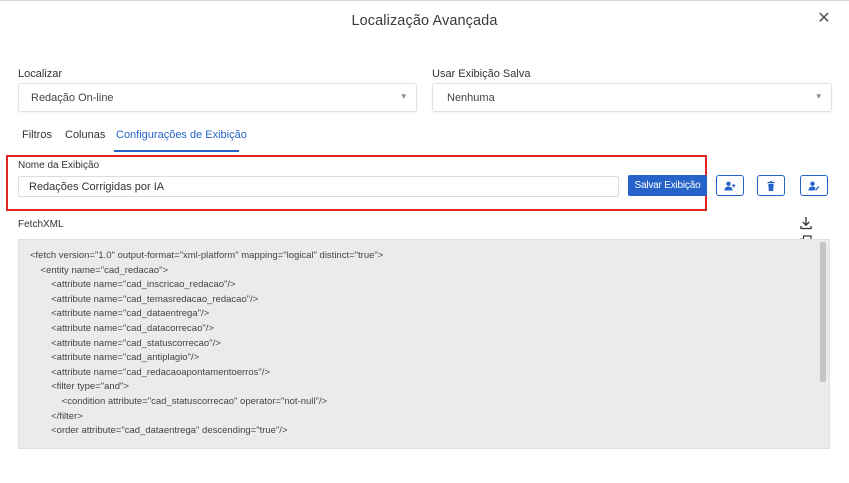 The image size is (849, 483). I want to click on delete-view-button, so click(771, 185).